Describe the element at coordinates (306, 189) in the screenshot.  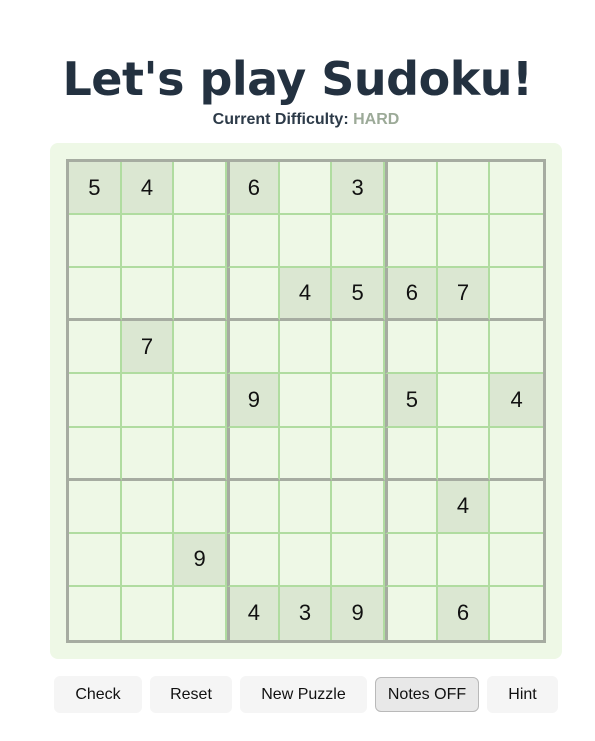
I see `sudoku-cell-r1c5` at that location.